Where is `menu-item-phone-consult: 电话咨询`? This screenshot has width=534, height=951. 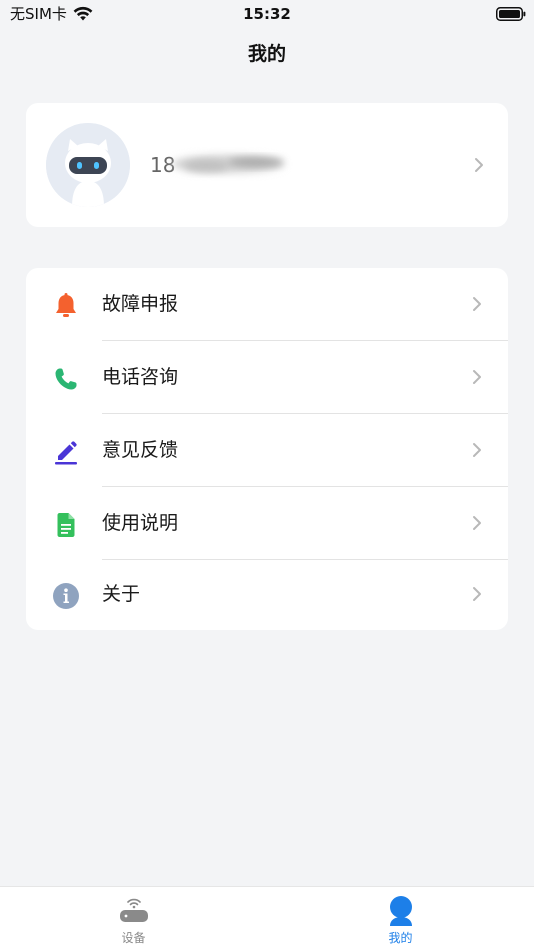
menu-item-phone-consult: 电话咨询 is located at coordinates (267, 377).